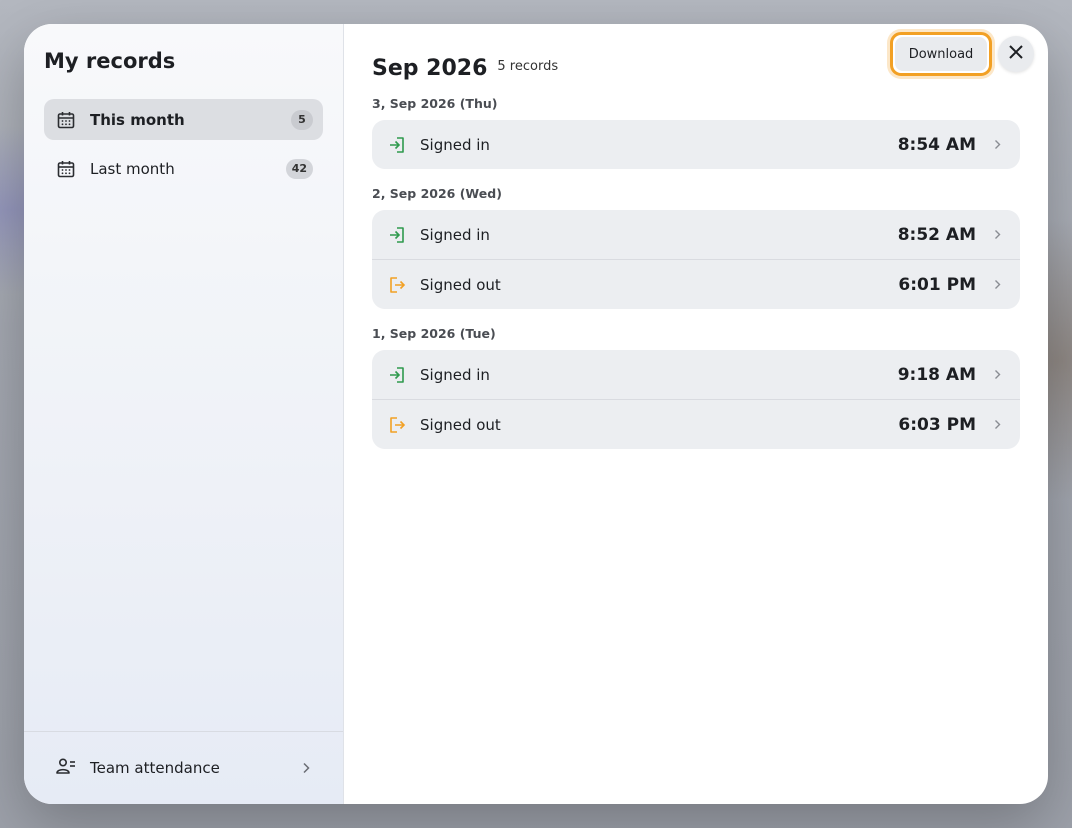  What do you see at coordinates (110, 61) in the screenshot?
I see `sidebar-title: My records` at bounding box center [110, 61].